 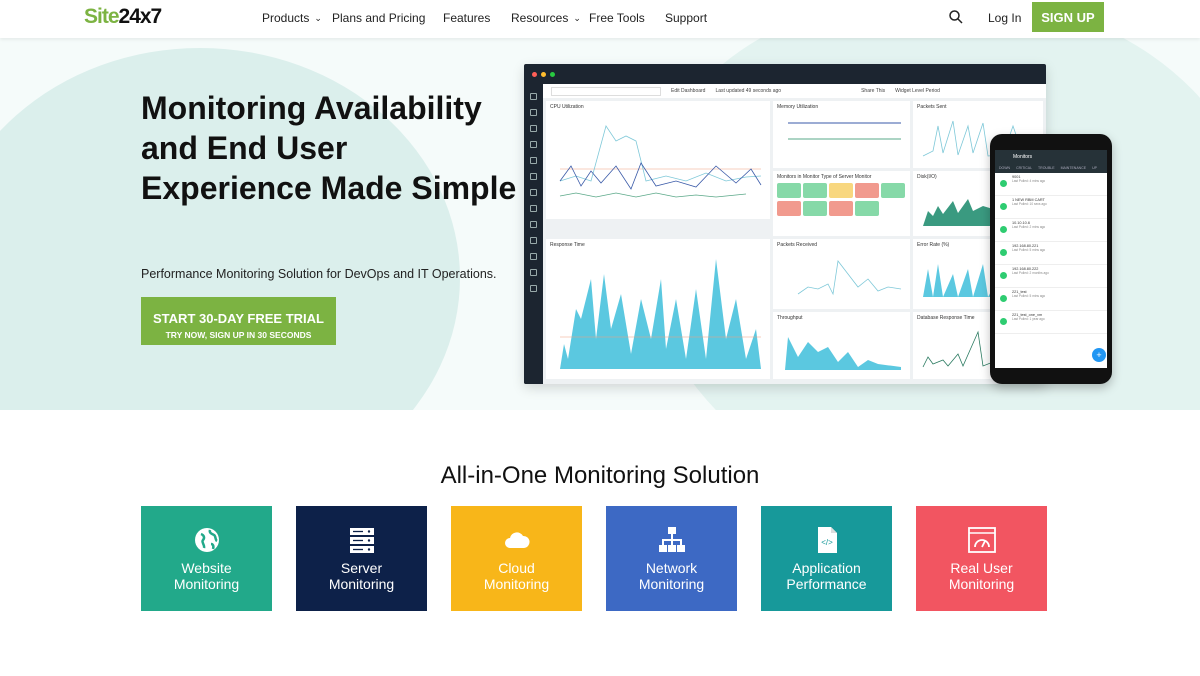 What do you see at coordinates (981, 576) in the screenshot?
I see `card-label: Real User Monitoring` at bounding box center [981, 576].